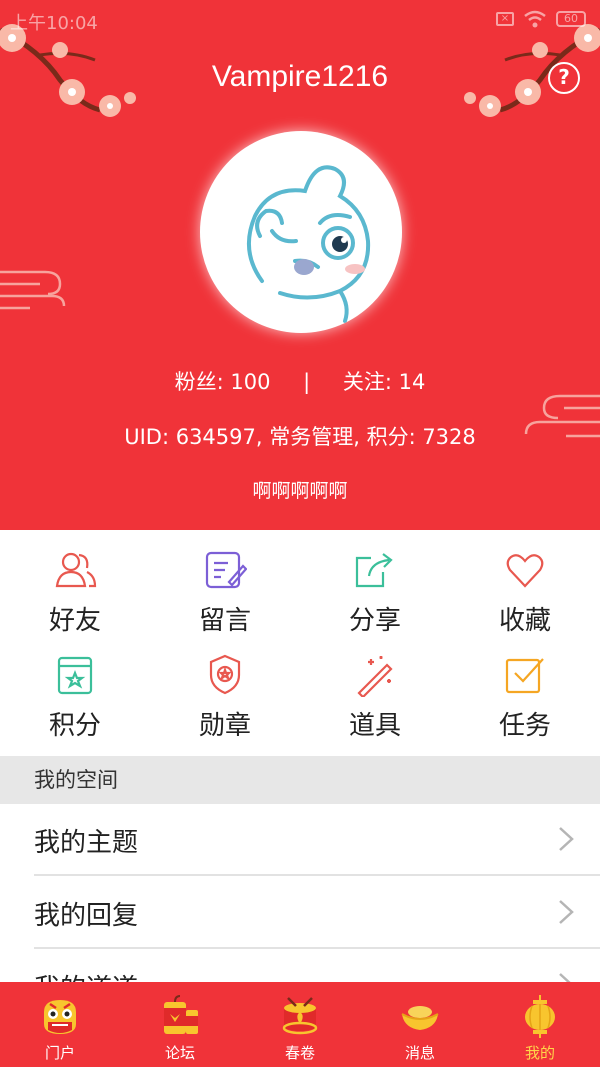 The image size is (600, 1067). Describe the element at coordinates (525, 590) in the screenshot. I see `feature-favorites: 收藏` at that location.